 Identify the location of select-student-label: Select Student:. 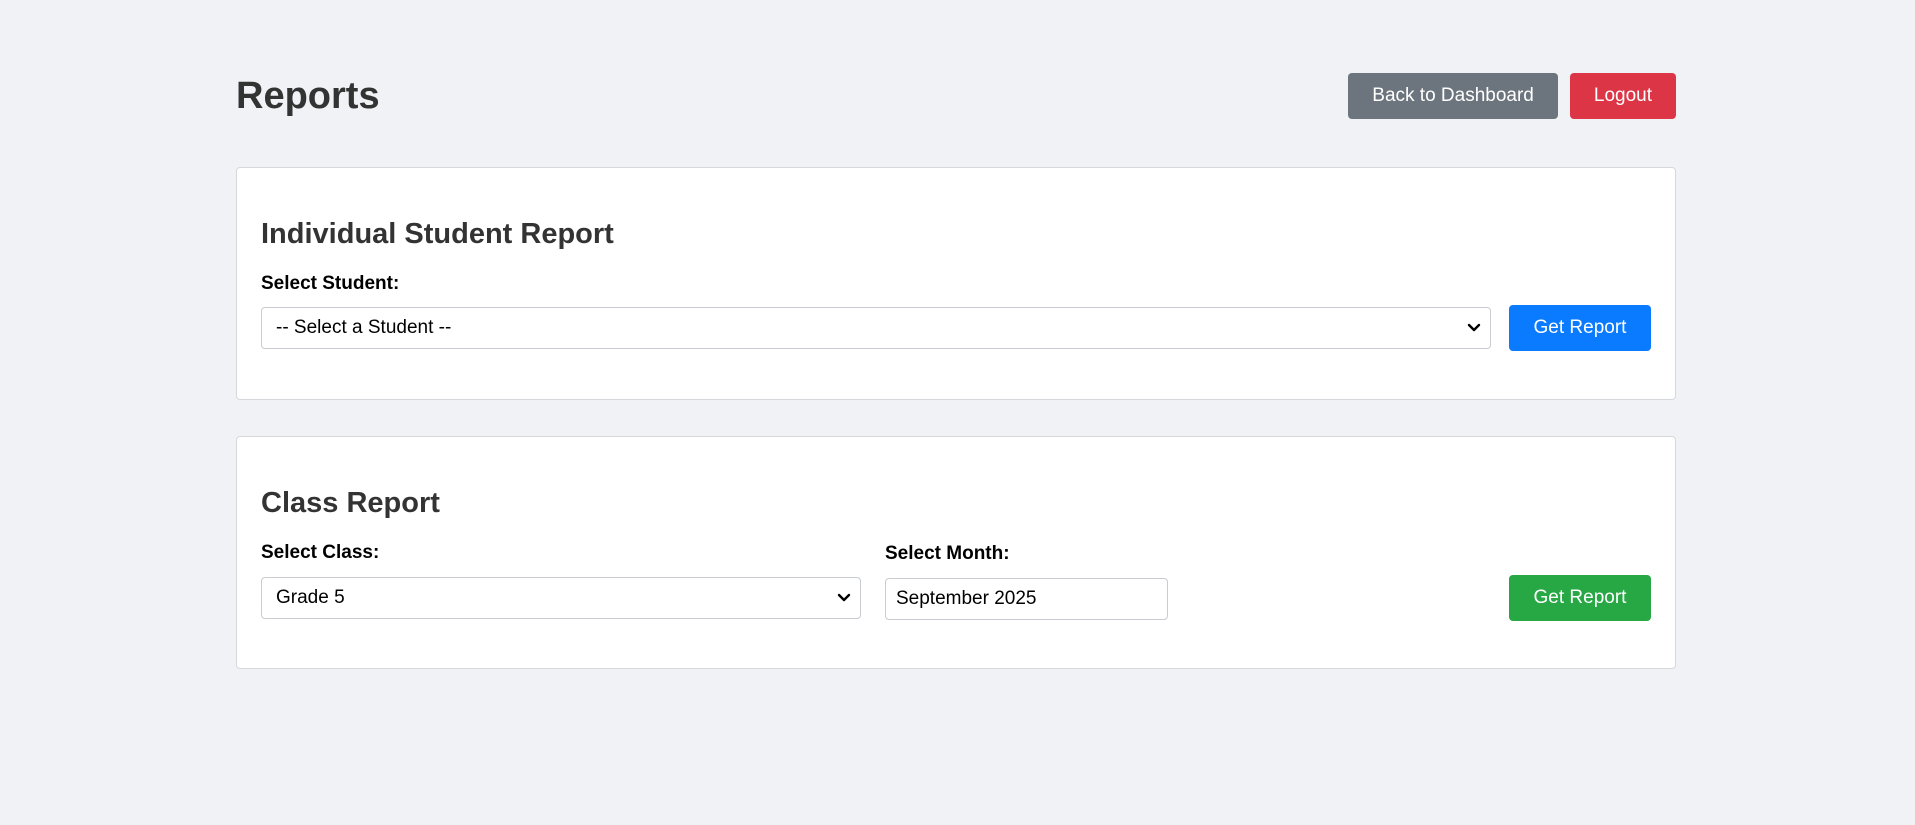
(330, 283).